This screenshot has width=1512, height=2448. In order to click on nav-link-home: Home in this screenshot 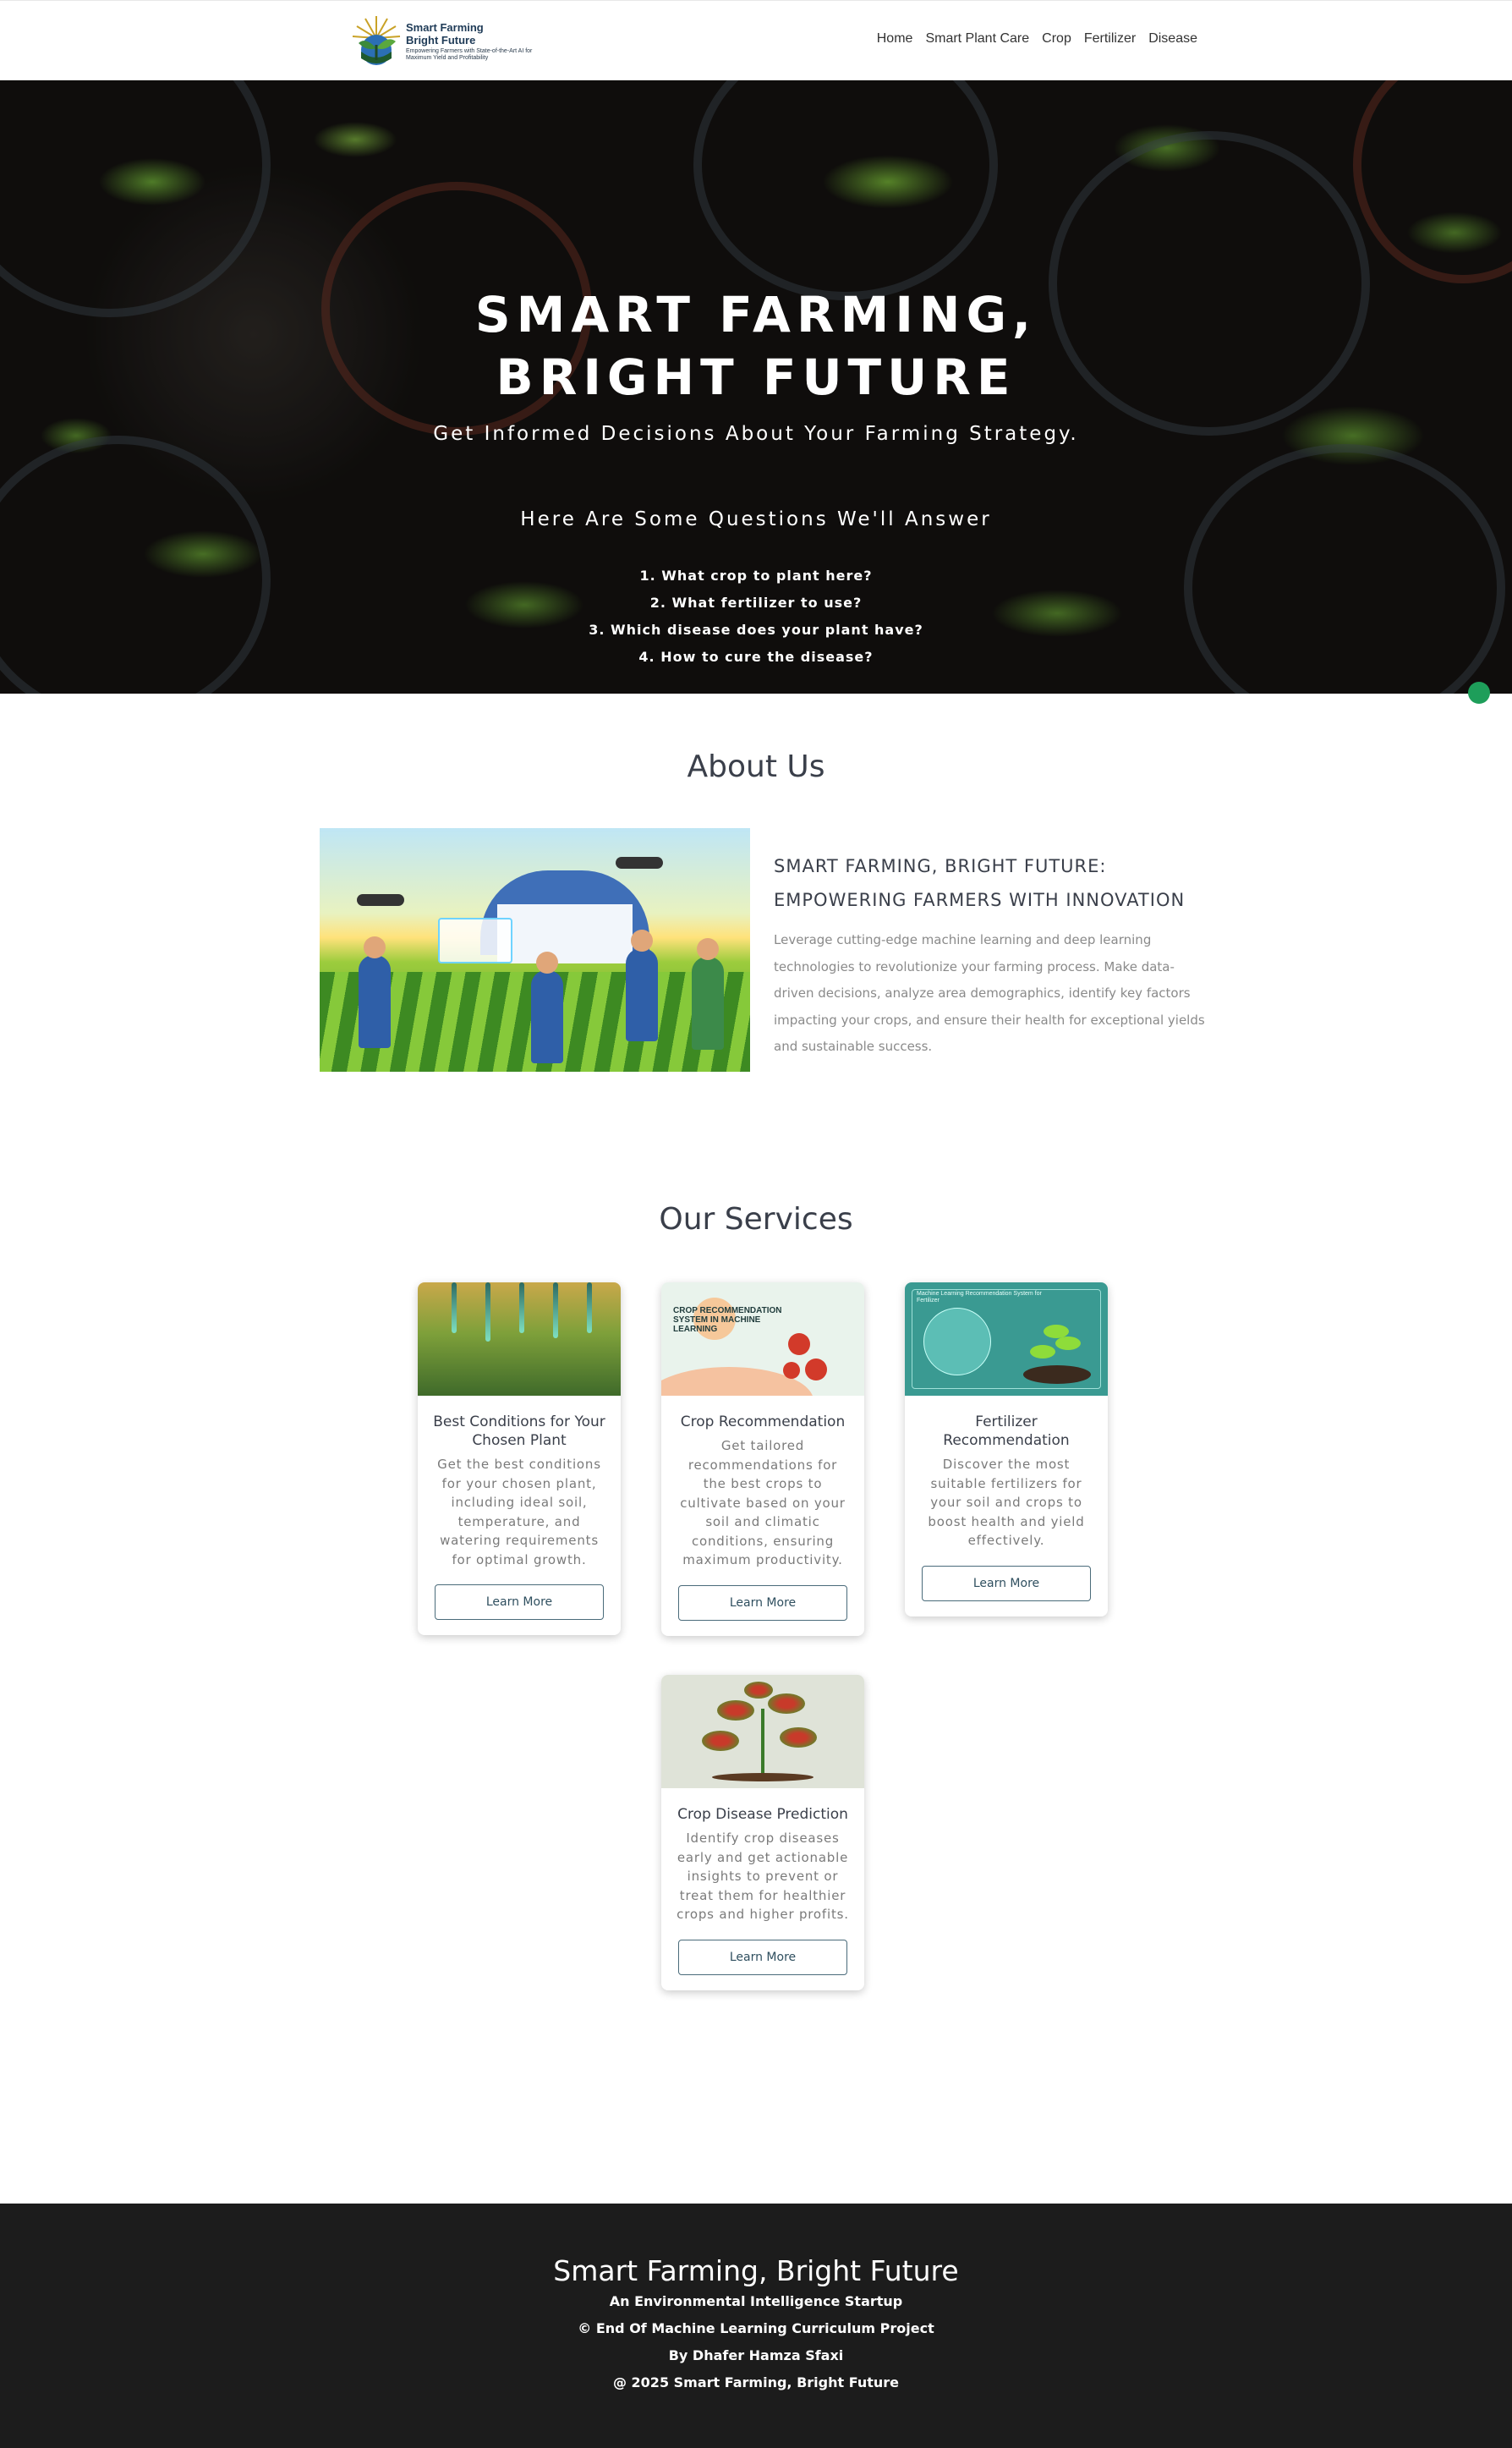, I will do `click(895, 39)`.